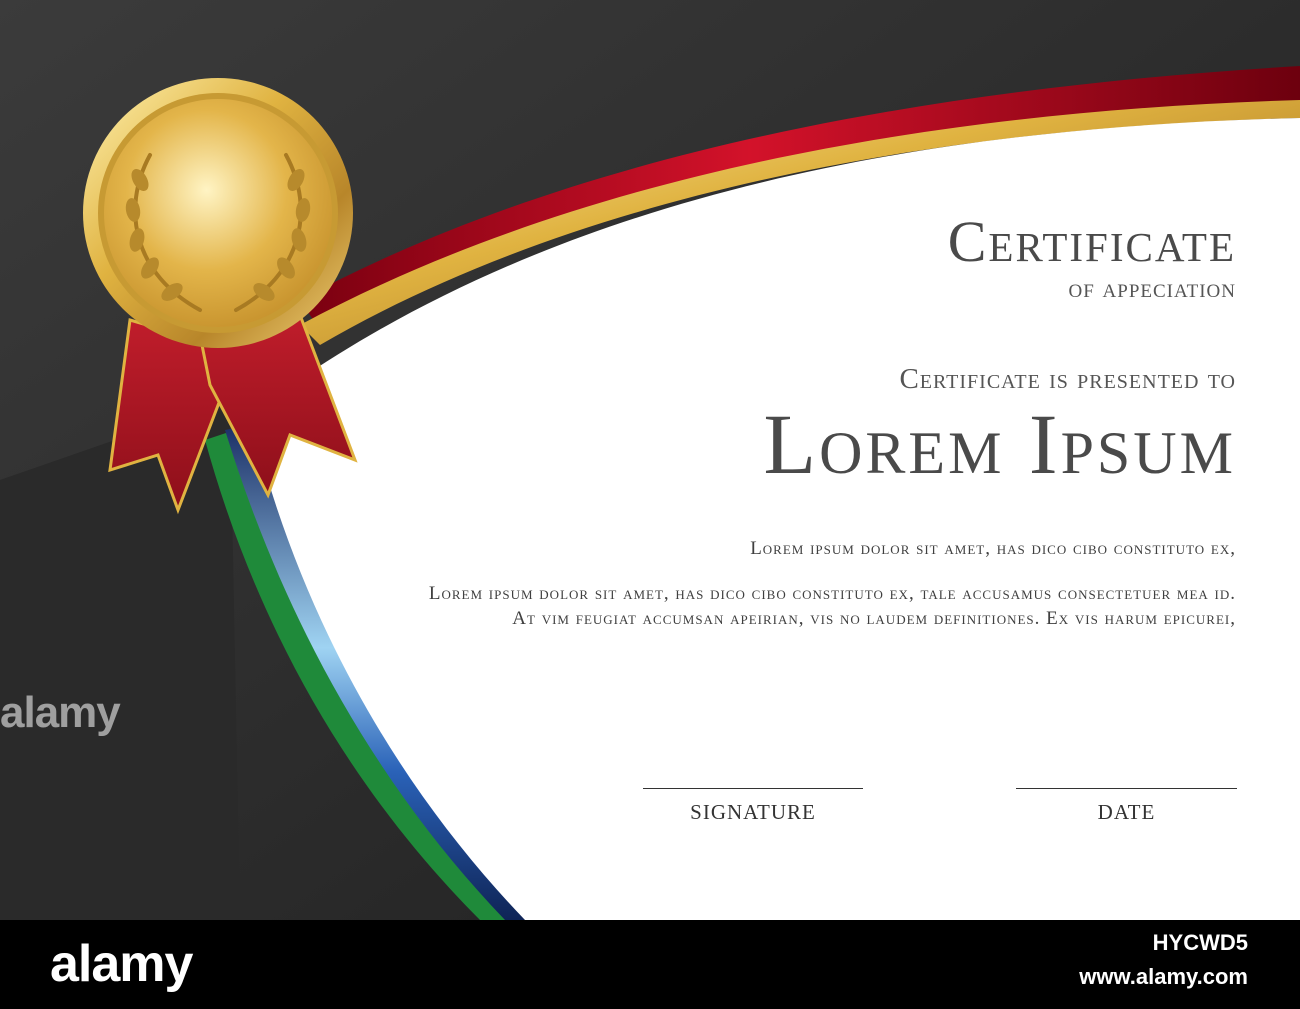 Image resolution: width=1300 pixels, height=1009 pixels. What do you see at coordinates (1126, 812) in the screenshot?
I see `date-label: DATE` at bounding box center [1126, 812].